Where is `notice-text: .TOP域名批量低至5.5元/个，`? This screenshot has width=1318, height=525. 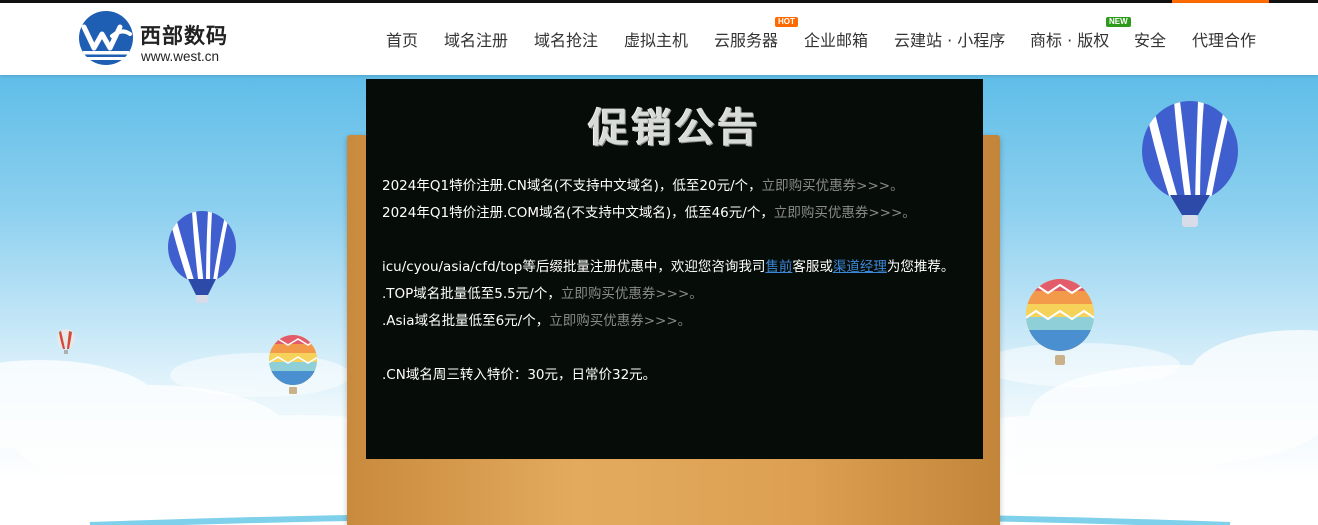 notice-text: .TOP域名批量低至5.5元/个， is located at coordinates (471, 294).